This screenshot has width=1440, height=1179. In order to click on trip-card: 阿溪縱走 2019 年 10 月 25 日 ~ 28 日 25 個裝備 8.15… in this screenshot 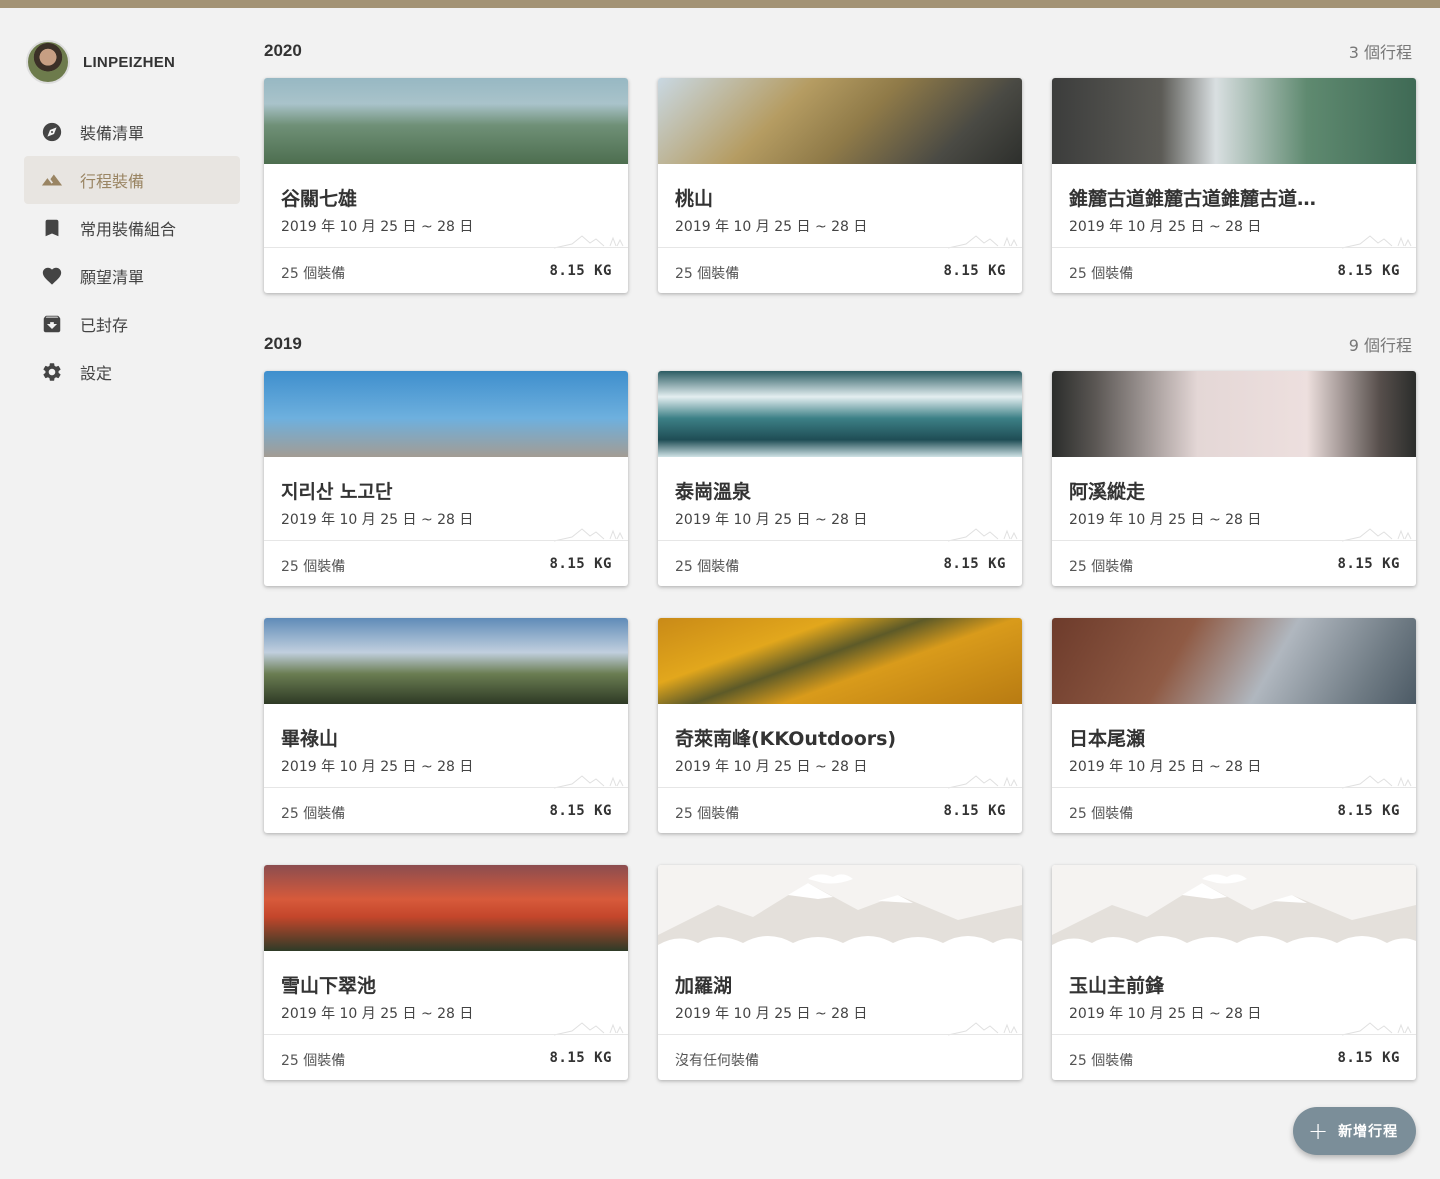, I will do `click(1234, 478)`.